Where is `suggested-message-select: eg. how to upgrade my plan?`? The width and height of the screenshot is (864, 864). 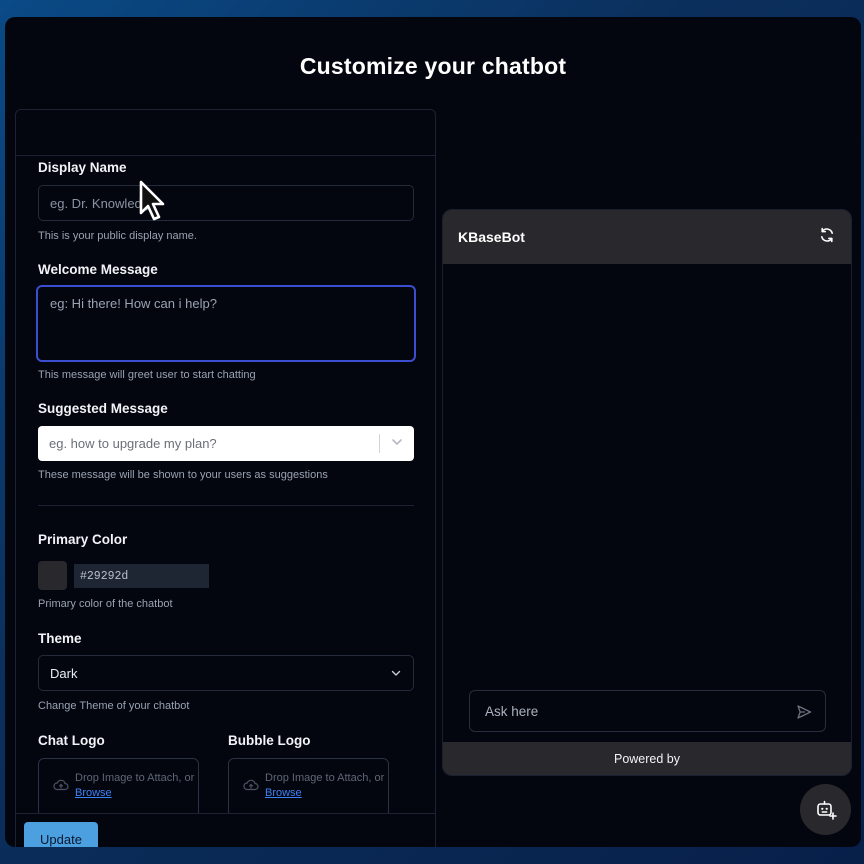 suggested-message-select: eg. how to upgrade my plan? is located at coordinates (226, 443).